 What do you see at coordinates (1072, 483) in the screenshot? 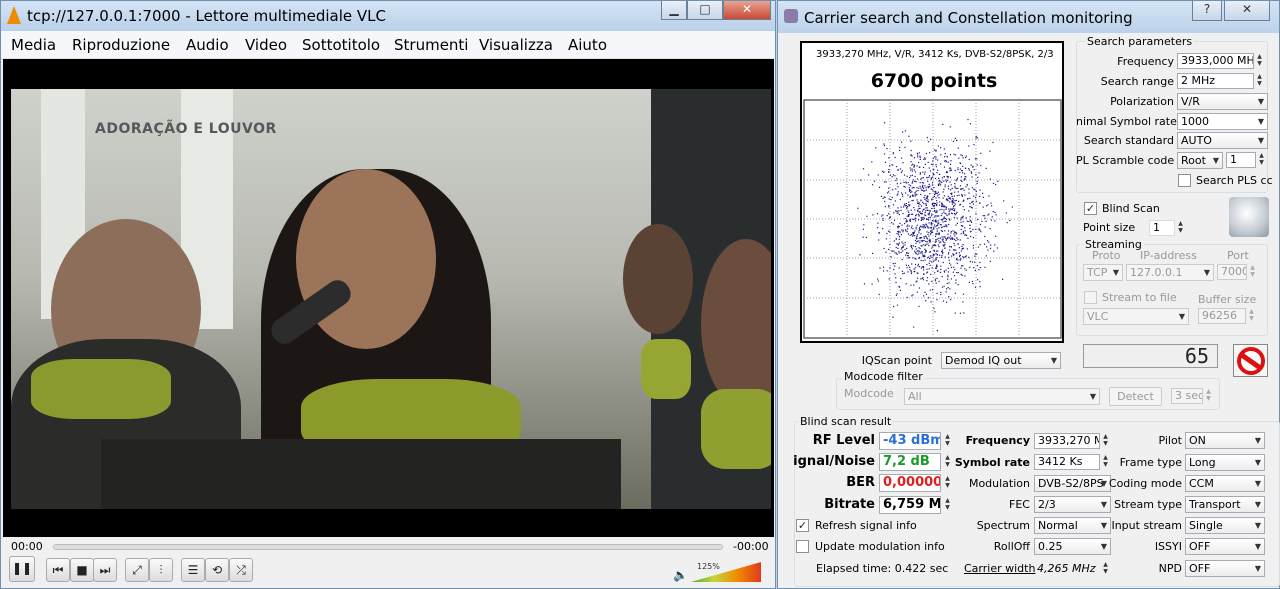
I see `modulation-select: DVB-S2/8PS ▼` at bounding box center [1072, 483].